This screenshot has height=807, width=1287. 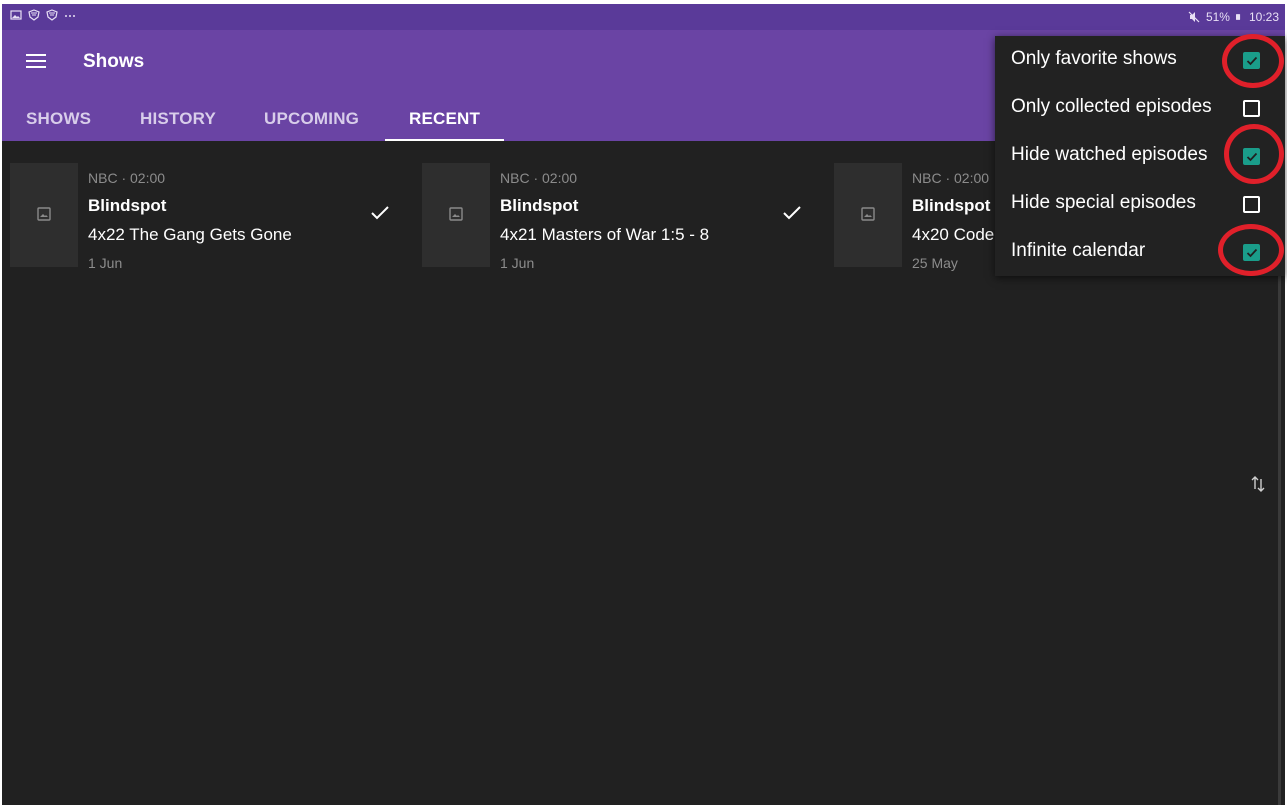 I want to click on menu-item-hide-special-episodes: Hide special episodes, so click(x=1140, y=204).